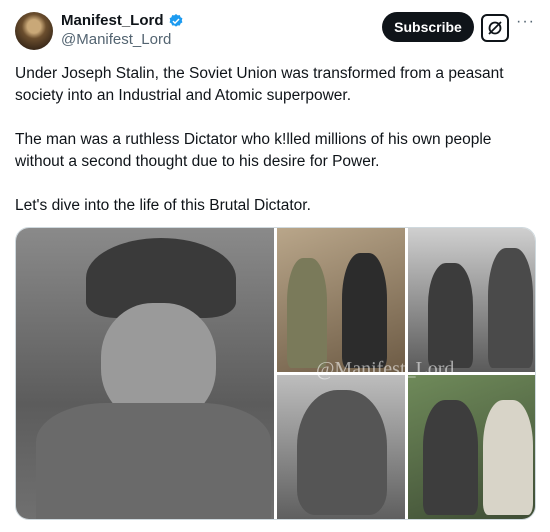 This screenshot has height=532, width=550. I want to click on verified-badge-icon, so click(175, 20).